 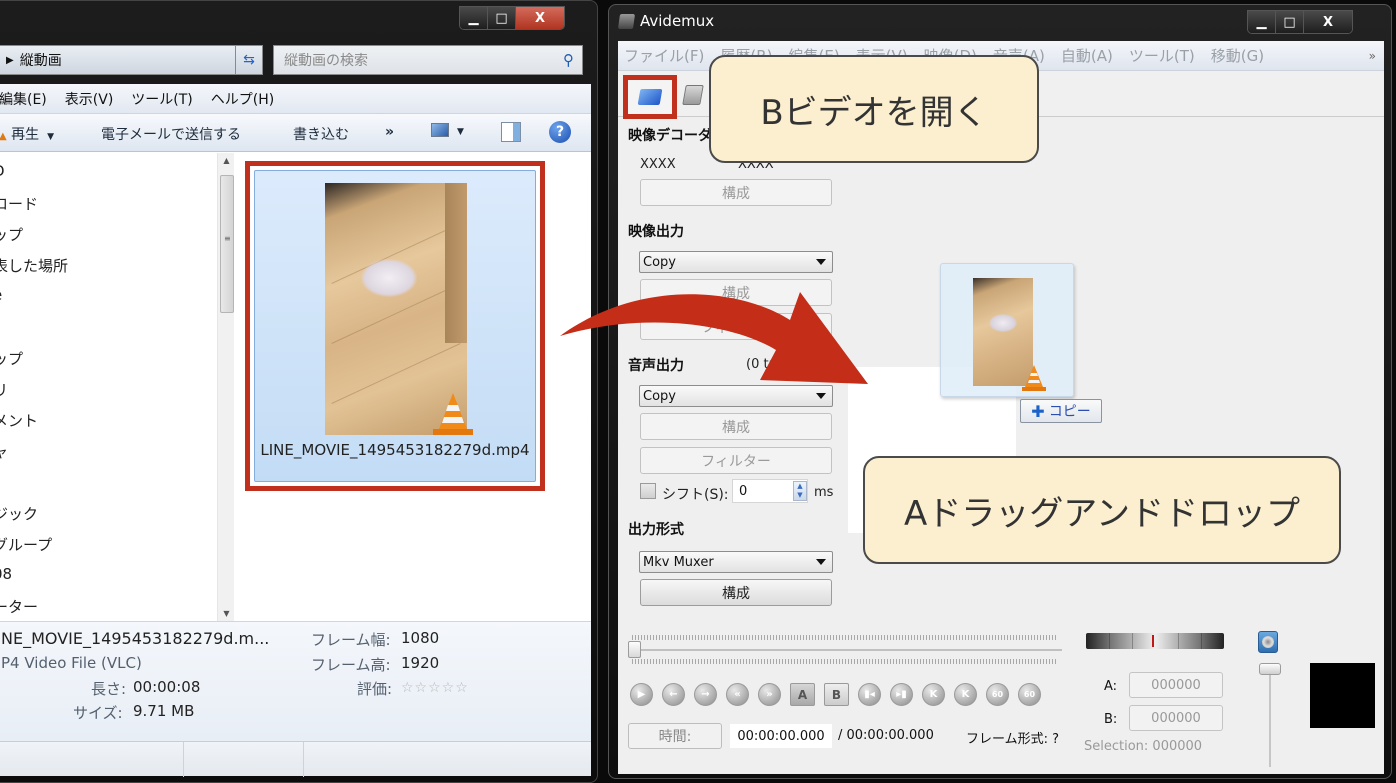 I want to click on first-frame-button: K, so click(x=933, y=694).